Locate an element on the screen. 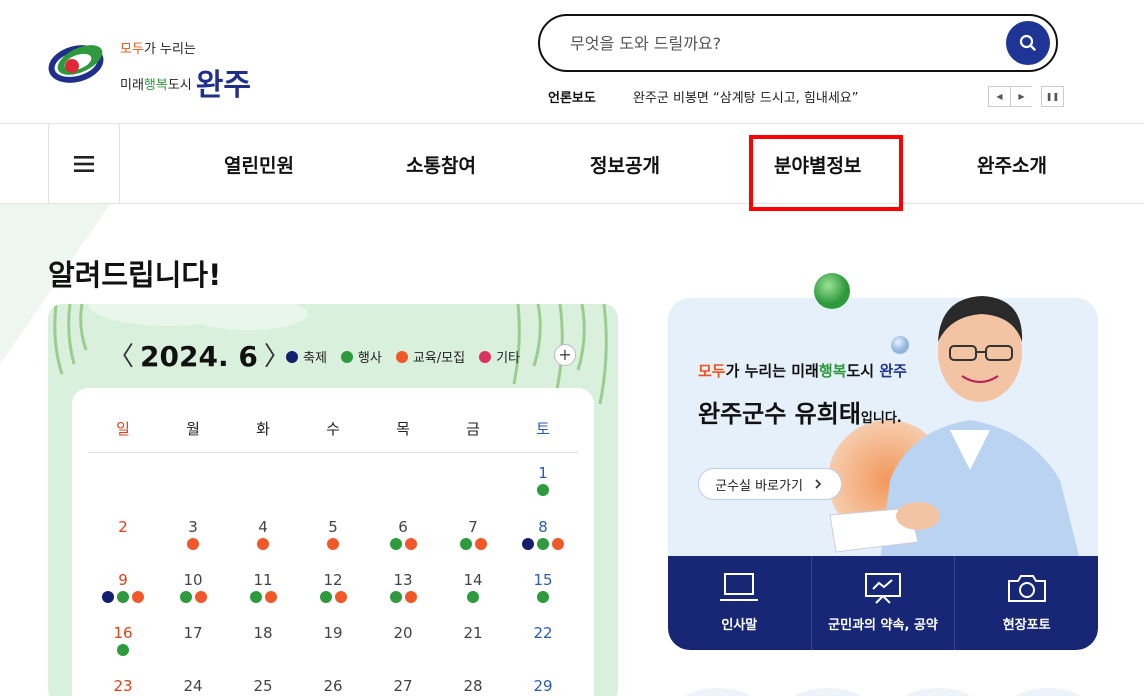 This screenshot has height=696, width=1144. search-bar is located at coordinates (798, 43).